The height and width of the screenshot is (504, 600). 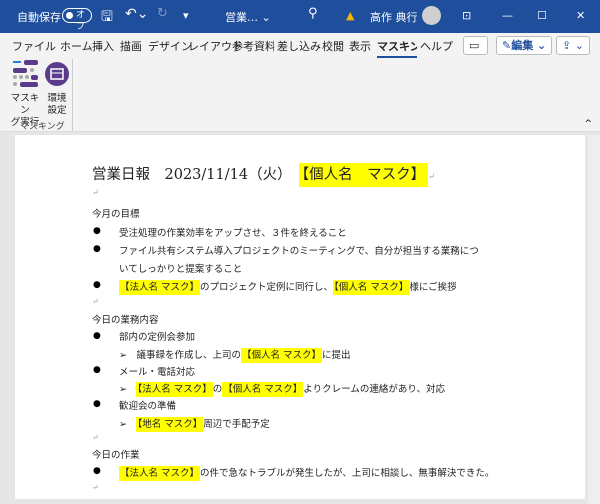 I want to click on tab-file: ファイル, so click(x=34, y=46).